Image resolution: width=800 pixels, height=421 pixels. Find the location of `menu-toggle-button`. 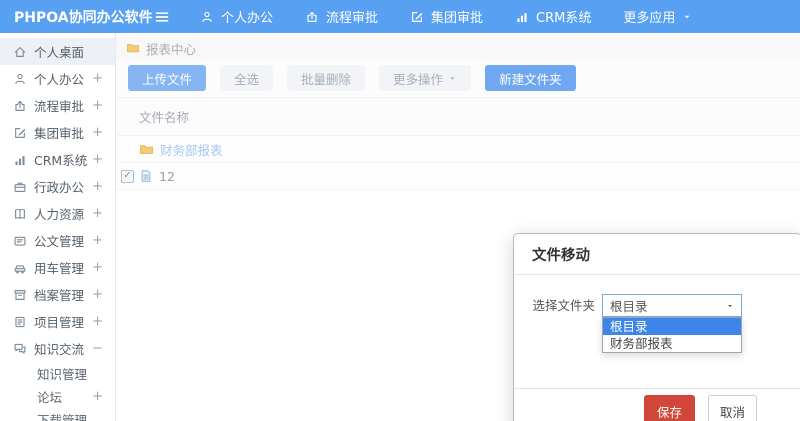

menu-toggle-button is located at coordinates (162, 17).